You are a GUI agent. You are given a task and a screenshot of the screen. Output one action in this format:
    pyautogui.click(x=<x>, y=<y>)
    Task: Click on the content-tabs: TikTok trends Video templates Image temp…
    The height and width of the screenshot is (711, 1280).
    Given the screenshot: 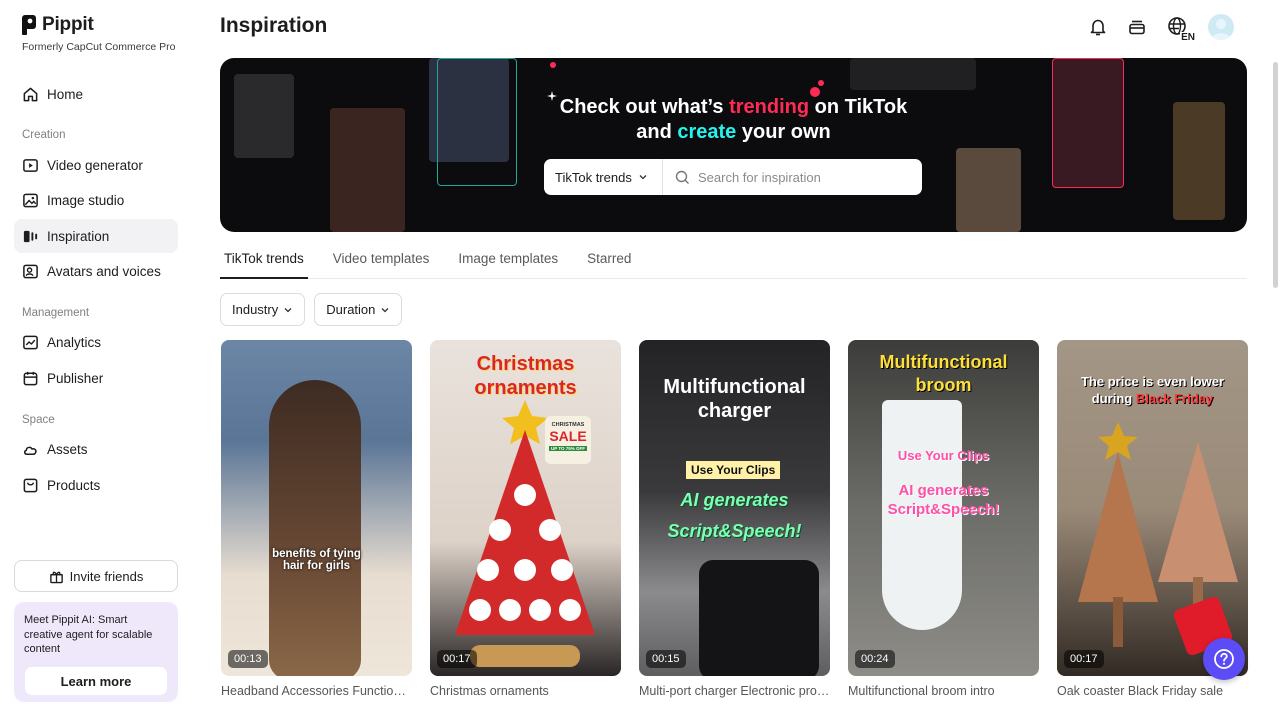 What is the action you would take?
    pyautogui.click(x=733, y=259)
    